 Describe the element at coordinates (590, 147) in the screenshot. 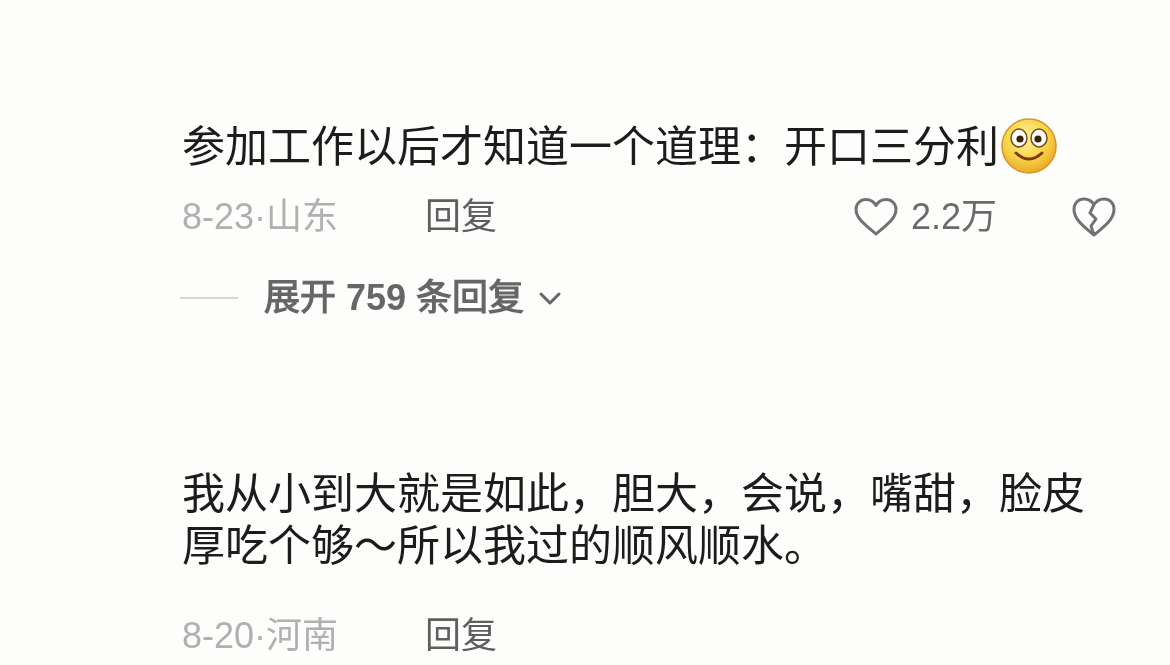

I see `comment-text: 参加工作以后才知道一个道理：开口三分利` at that location.